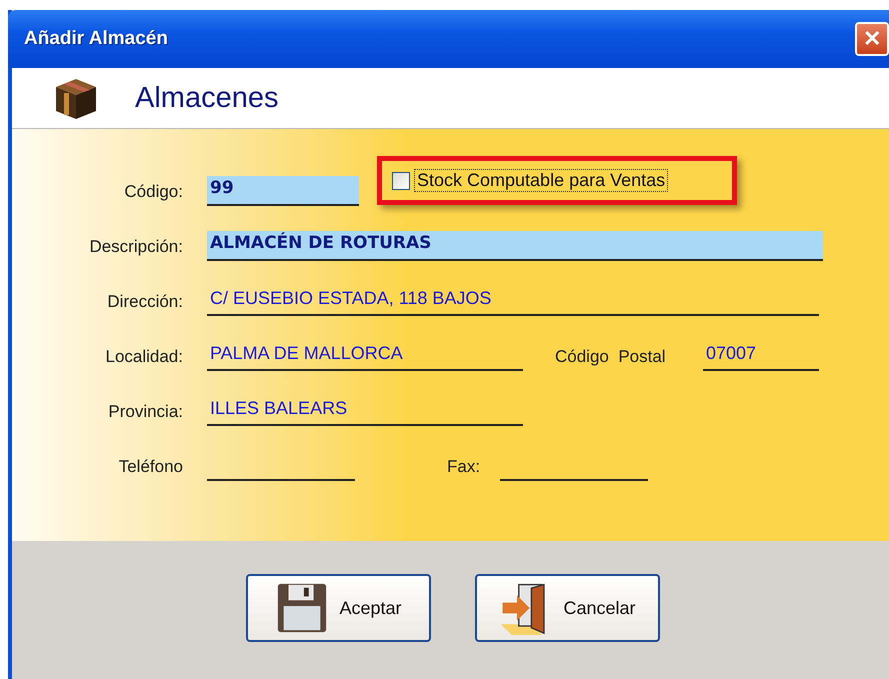 This screenshot has height=679, width=889. I want to click on input-field: C/ EUSEBIO ESTADA, 118 BAJOS, so click(513, 301).